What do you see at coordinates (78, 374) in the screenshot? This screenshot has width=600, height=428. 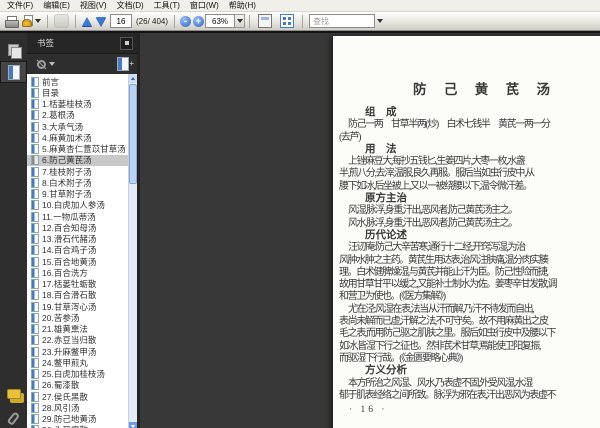 I see `bookmark-item: 25.白虎加桂枝汤` at bounding box center [78, 374].